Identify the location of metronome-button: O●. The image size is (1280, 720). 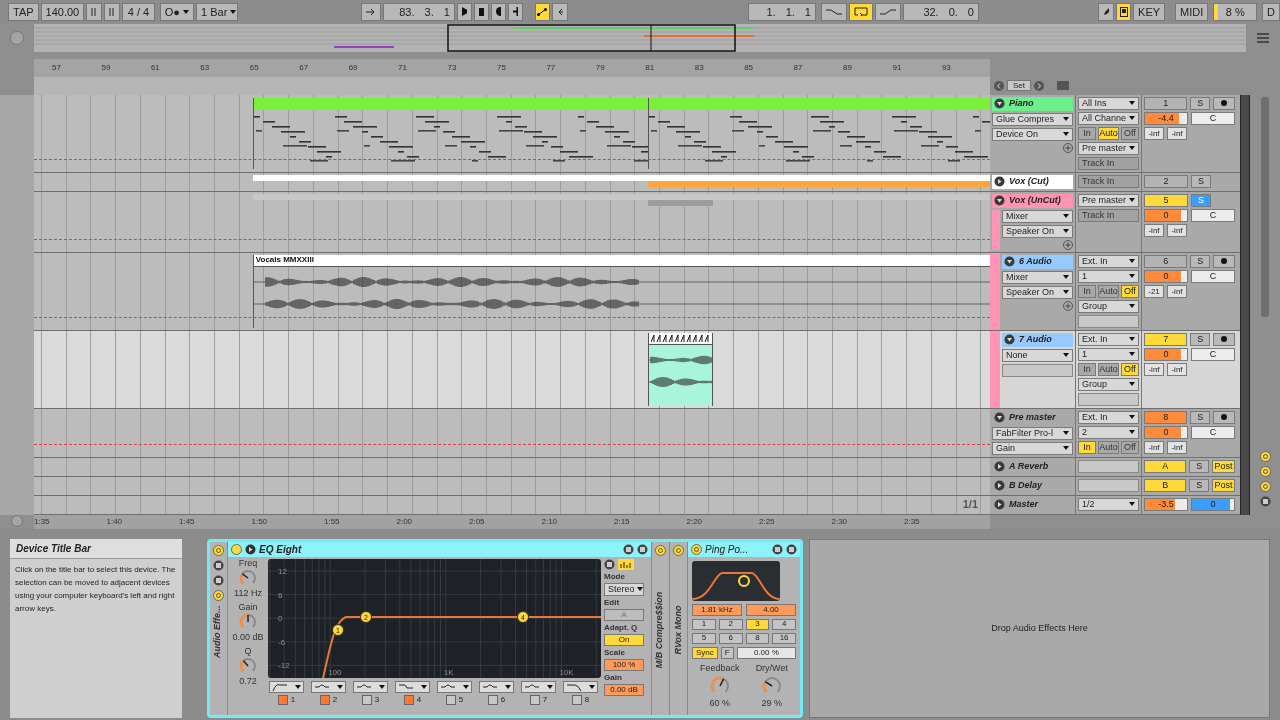
(177, 11).